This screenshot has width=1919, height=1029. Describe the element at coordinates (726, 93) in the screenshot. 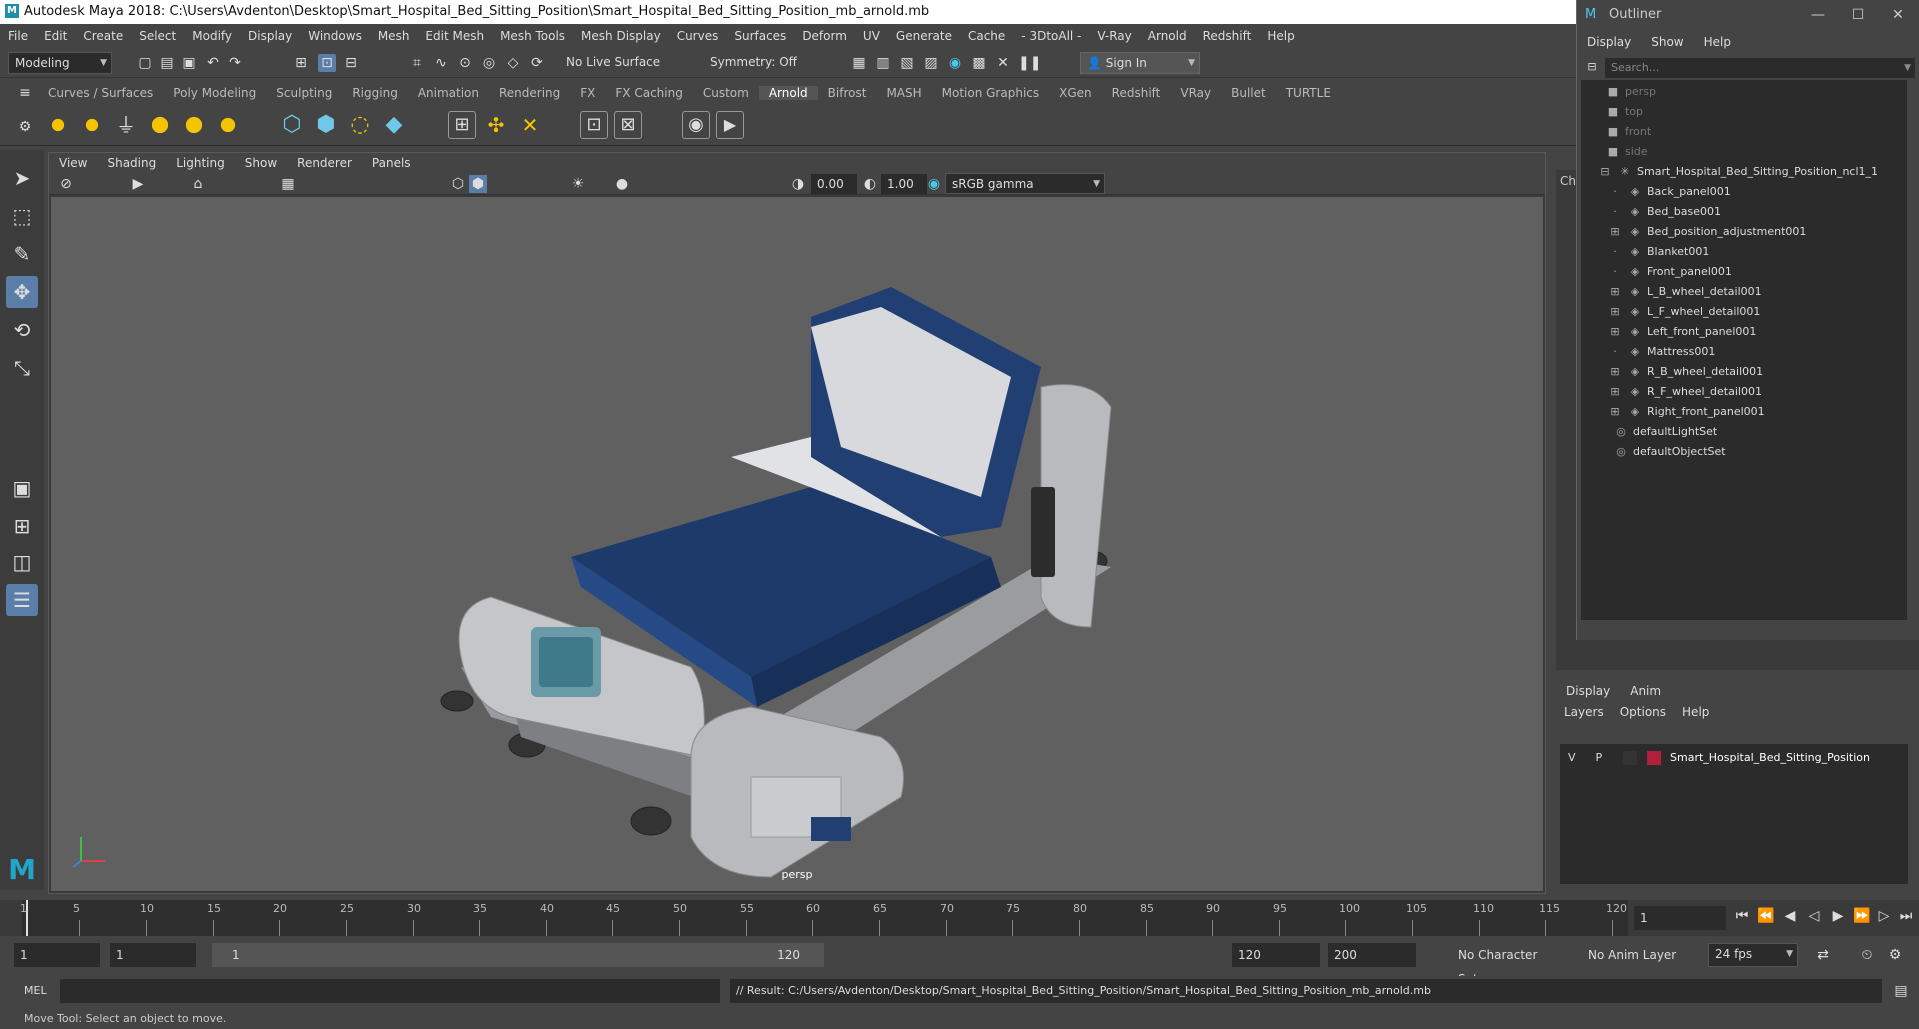

I see `shelf-tab-custom: Custom` at that location.